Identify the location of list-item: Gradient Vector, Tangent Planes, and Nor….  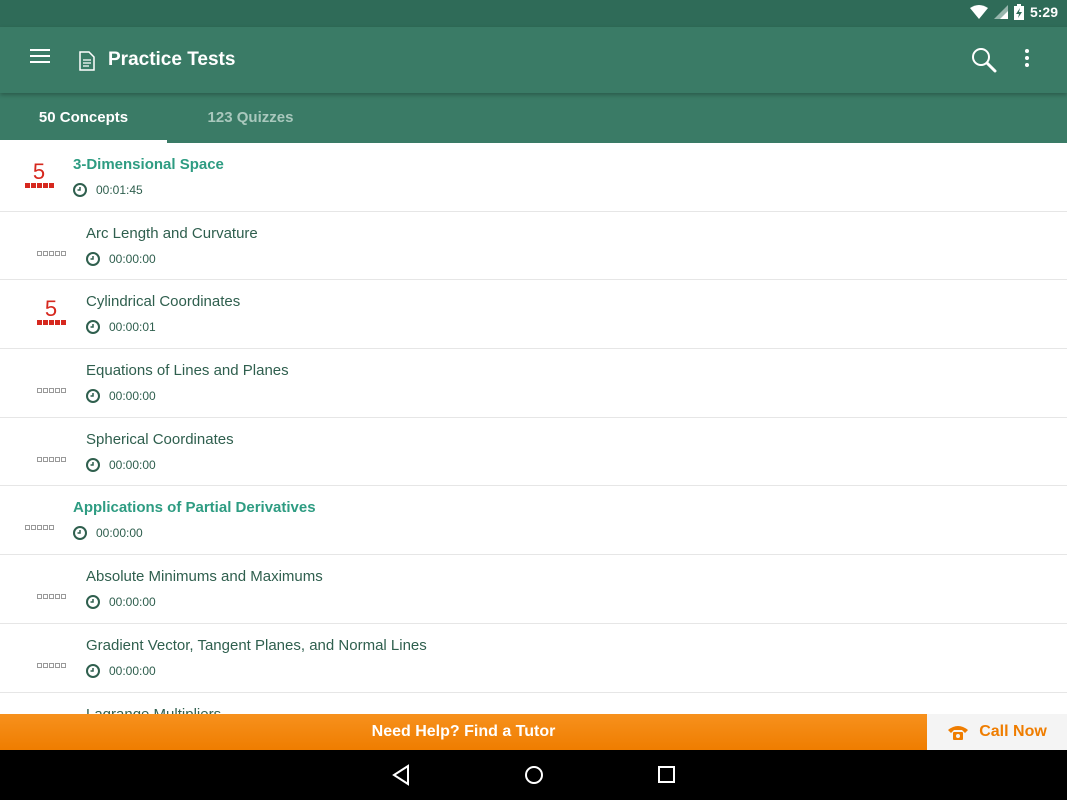
(533, 658).